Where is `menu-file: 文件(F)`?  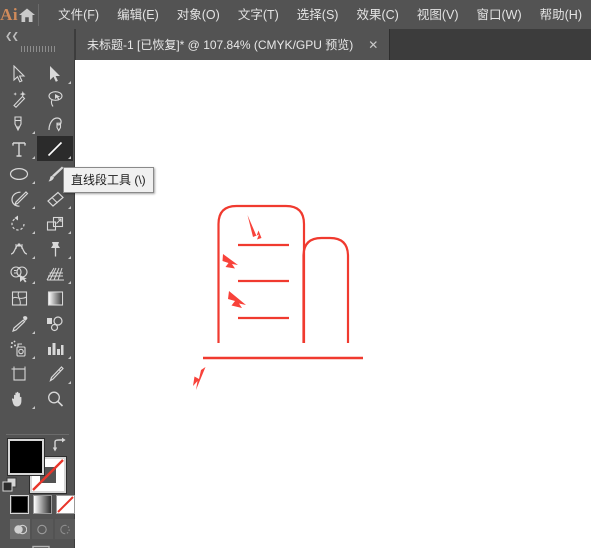
menu-file: 文件(F) is located at coordinates (78, 15).